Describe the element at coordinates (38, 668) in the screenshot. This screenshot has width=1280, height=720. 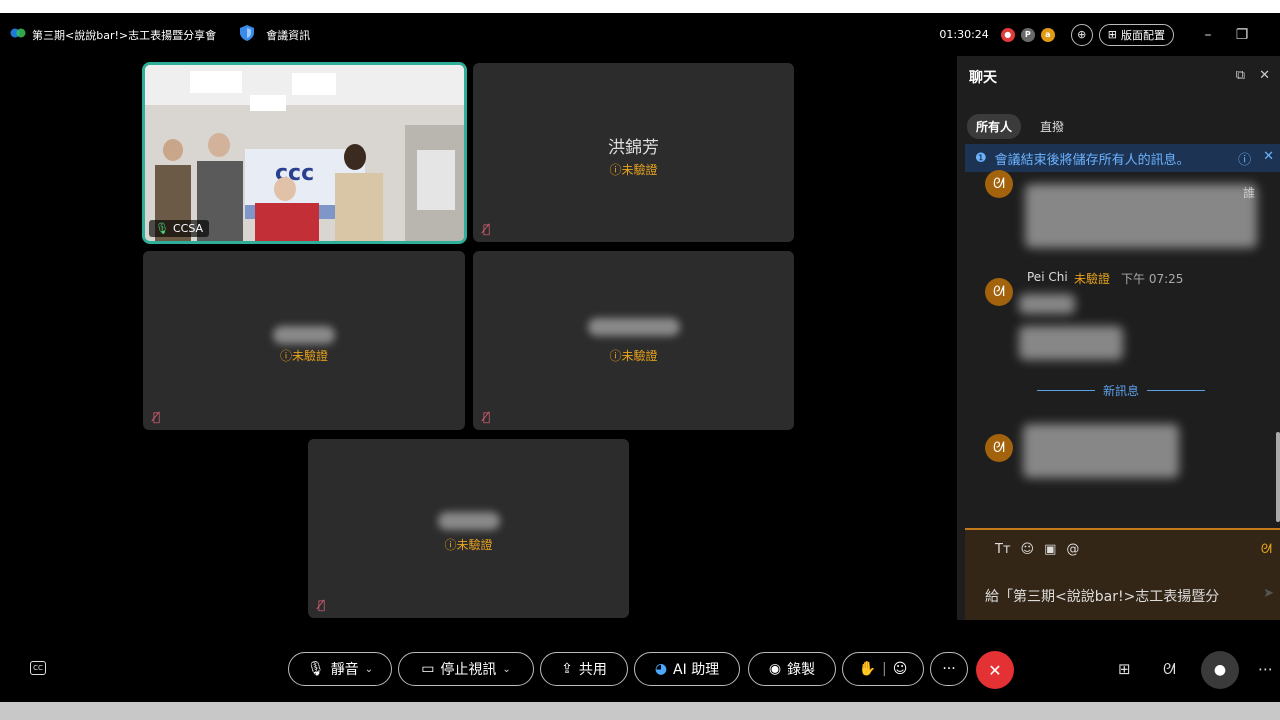
I see `closed-captions-icon: CC` at that location.